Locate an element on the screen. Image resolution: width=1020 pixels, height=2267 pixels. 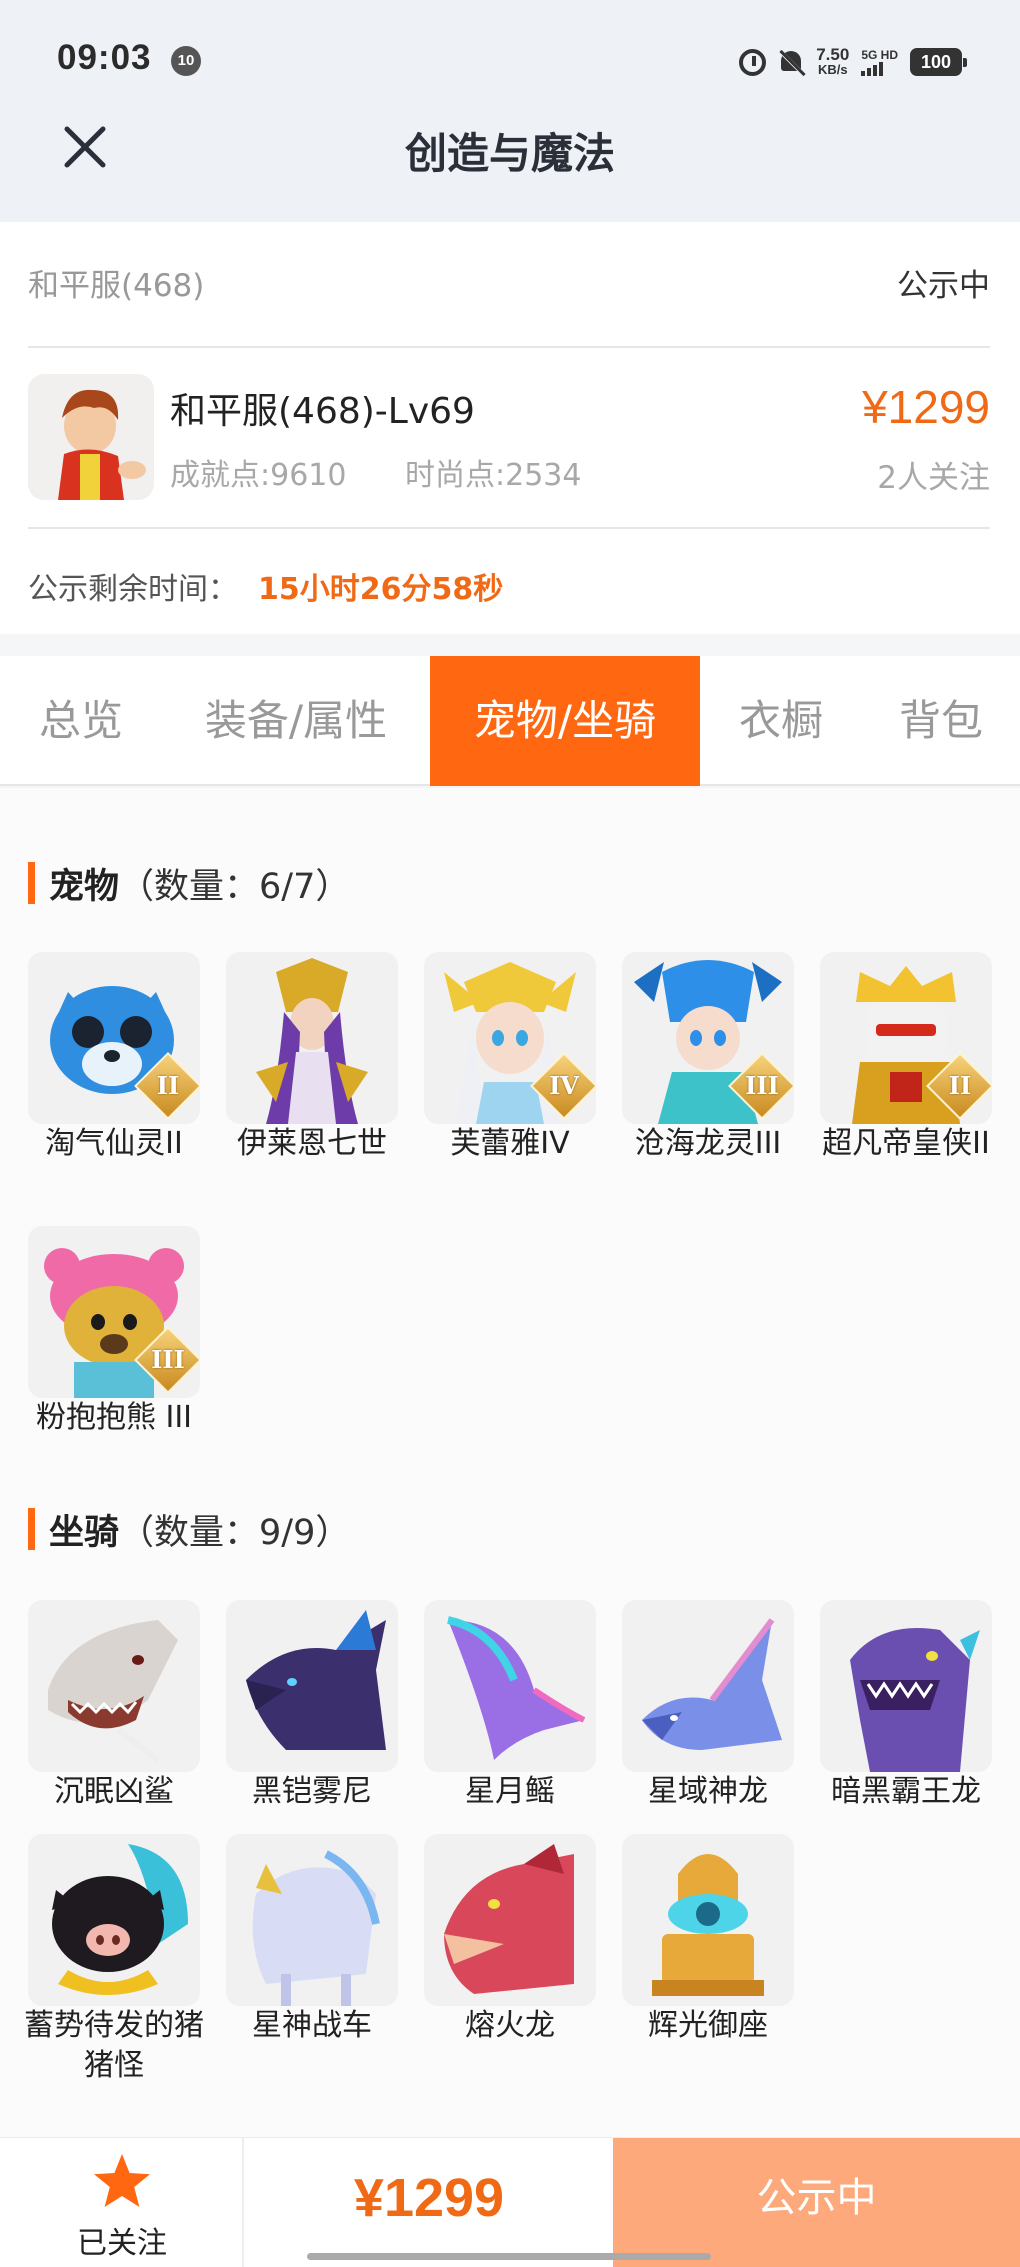
tab-overview: 总览 is located at coordinates (81, 721).